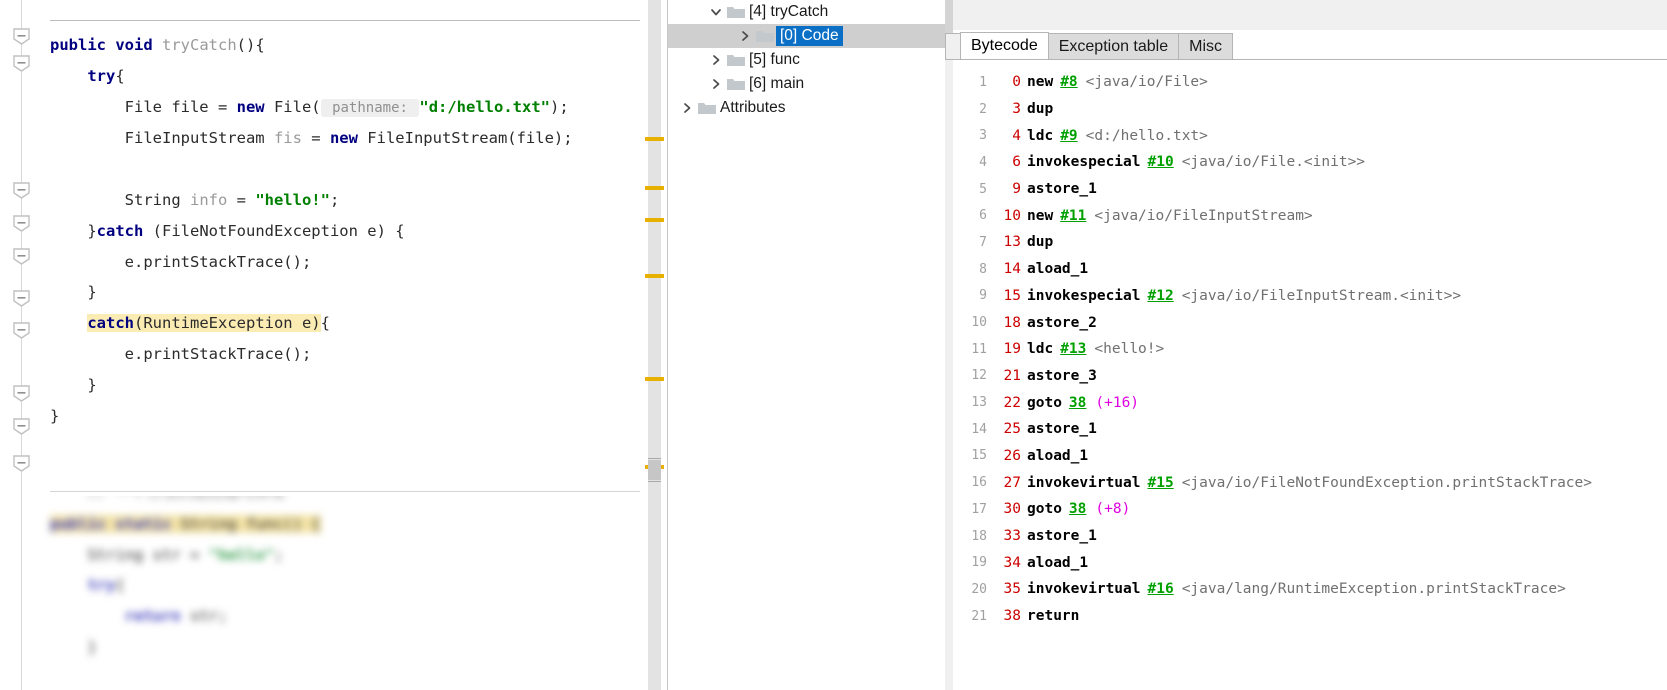 This screenshot has width=1667, height=690. What do you see at coordinates (1310, 189) in the screenshot?
I see `bytecode-instruction-row: 5 9 astore_1` at bounding box center [1310, 189].